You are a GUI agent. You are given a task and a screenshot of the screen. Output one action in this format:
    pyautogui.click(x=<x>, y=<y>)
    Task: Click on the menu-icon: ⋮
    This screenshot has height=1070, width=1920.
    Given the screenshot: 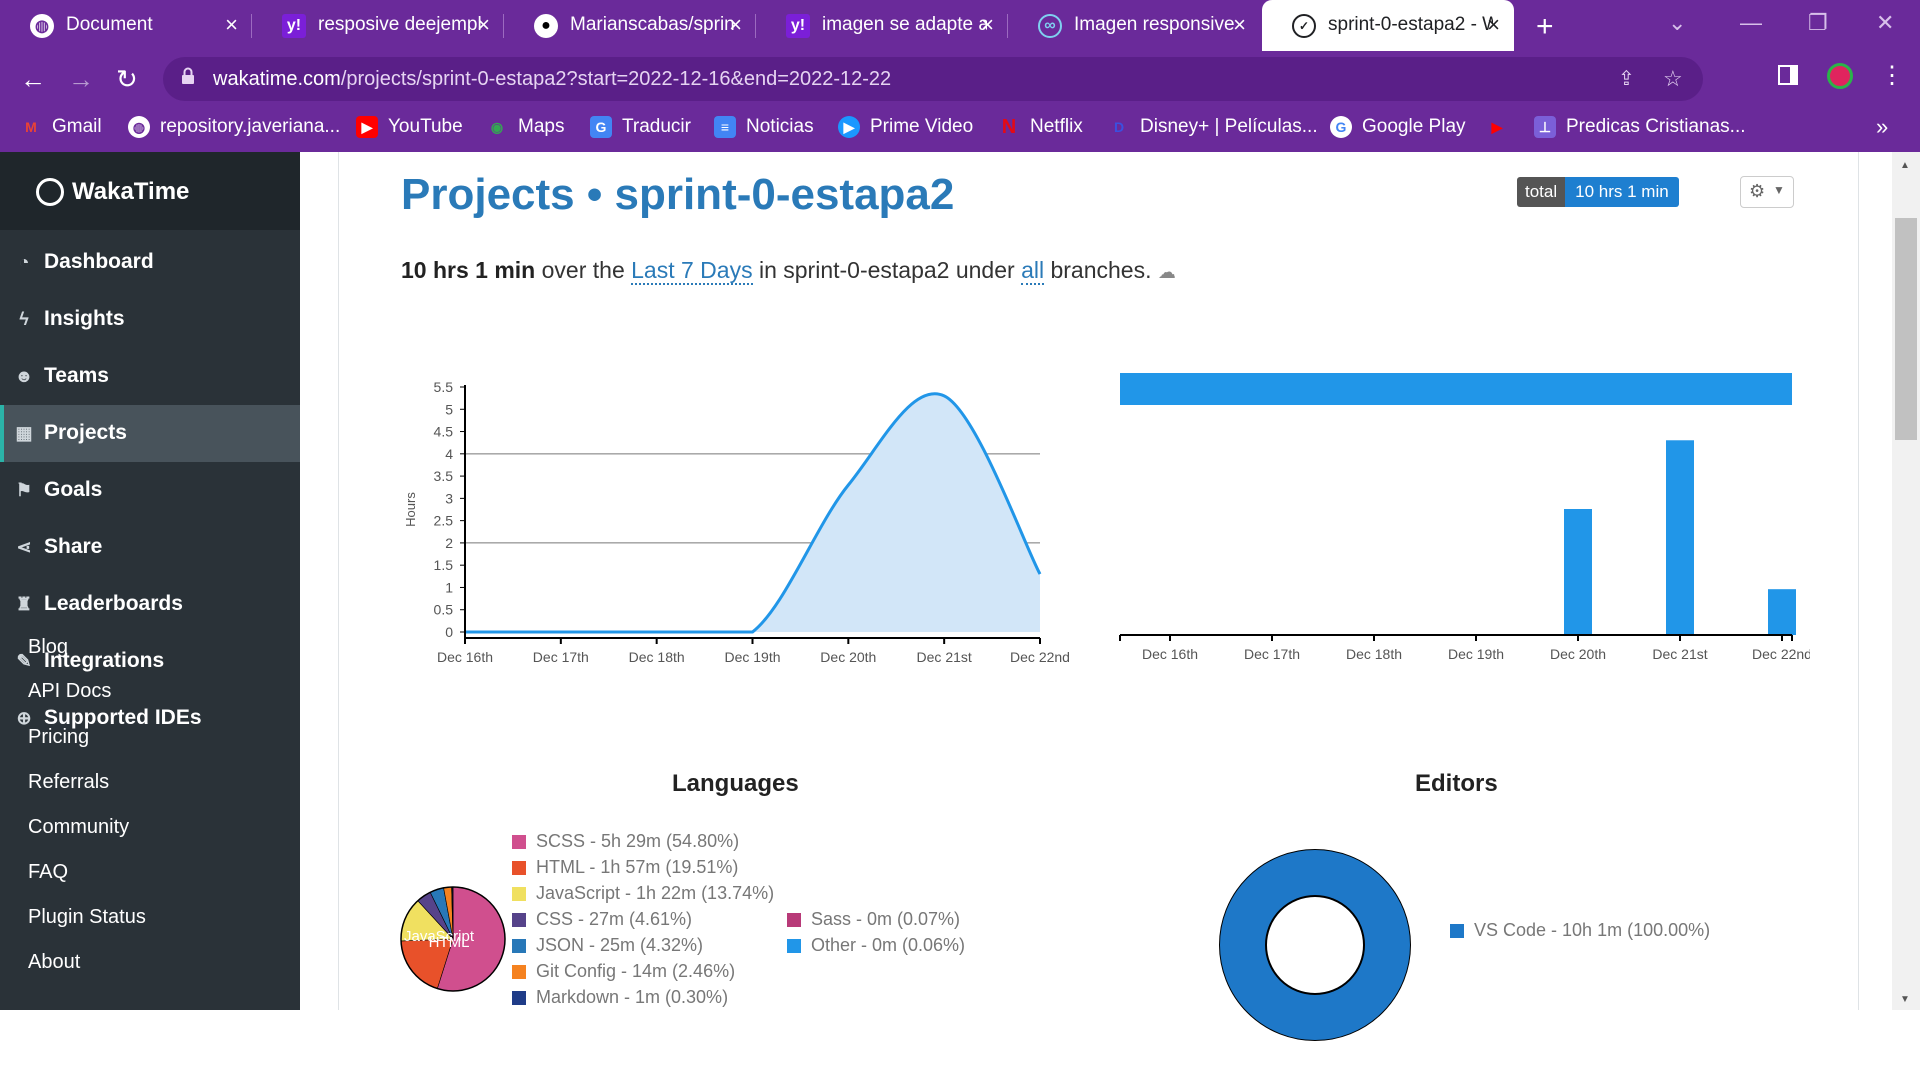 What is the action you would take?
    pyautogui.click(x=1892, y=75)
    